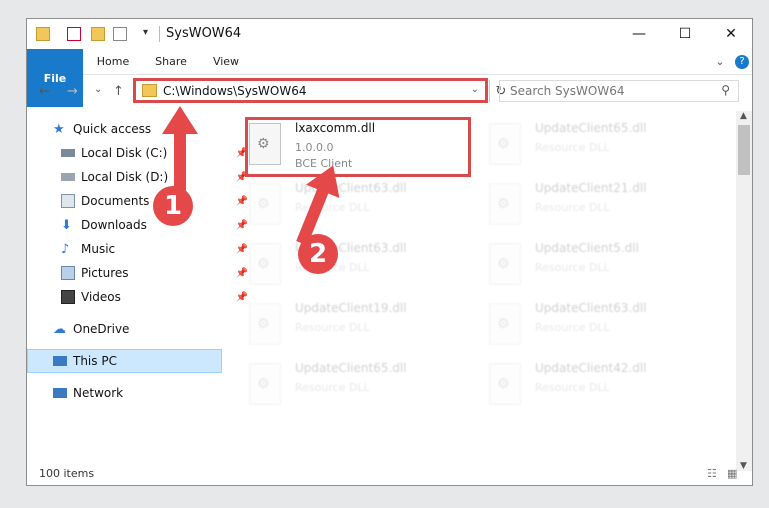 This screenshot has height=508, width=769. I want to click on sidebar-item-label: Network, so click(98, 393).